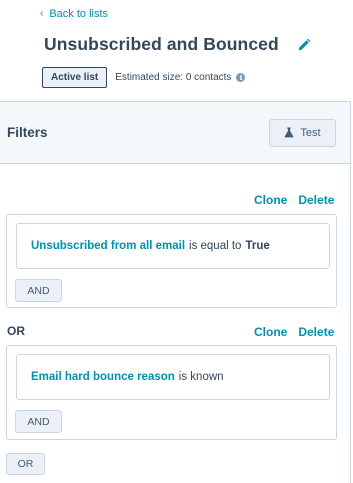 This screenshot has width=353, height=483. Describe the element at coordinates (215, 246) in the screenshot. I see `condition-operator: is equal to` at that location.